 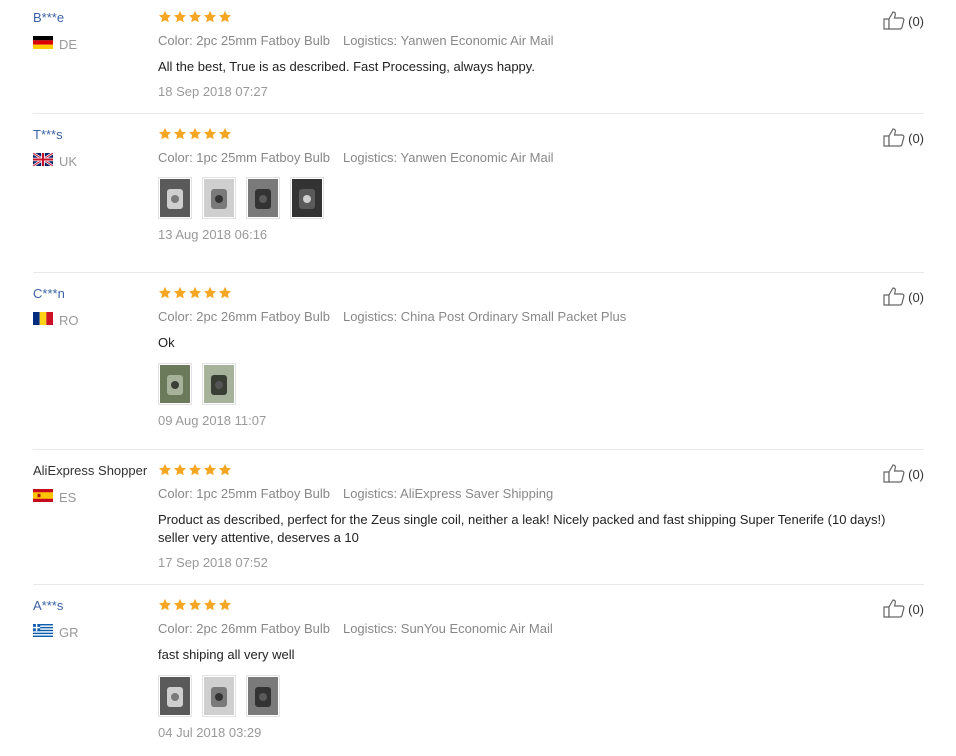 I want to click on reviewer-country: ES, so click(x=95, y=497).